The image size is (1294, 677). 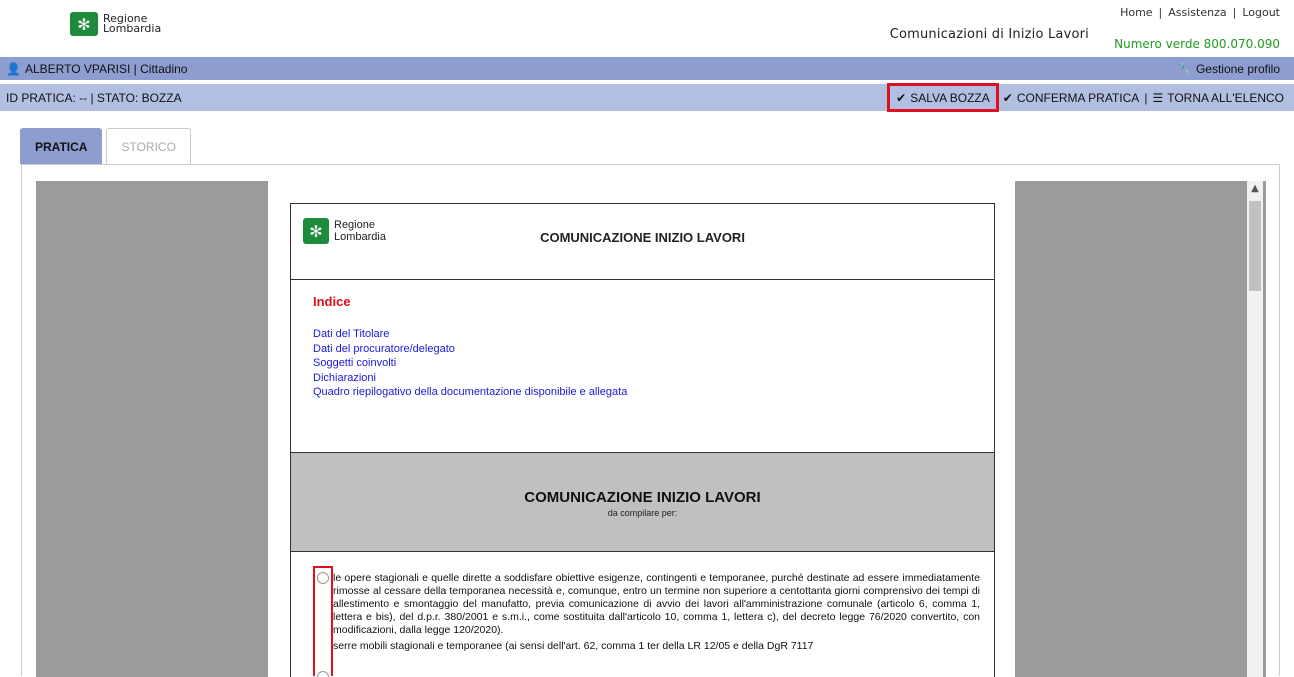 What do you see at coordinates (1197, 12) in the screenshot?
I see `assistenza-link: Assistenza` at bounding box center [1197, 12].